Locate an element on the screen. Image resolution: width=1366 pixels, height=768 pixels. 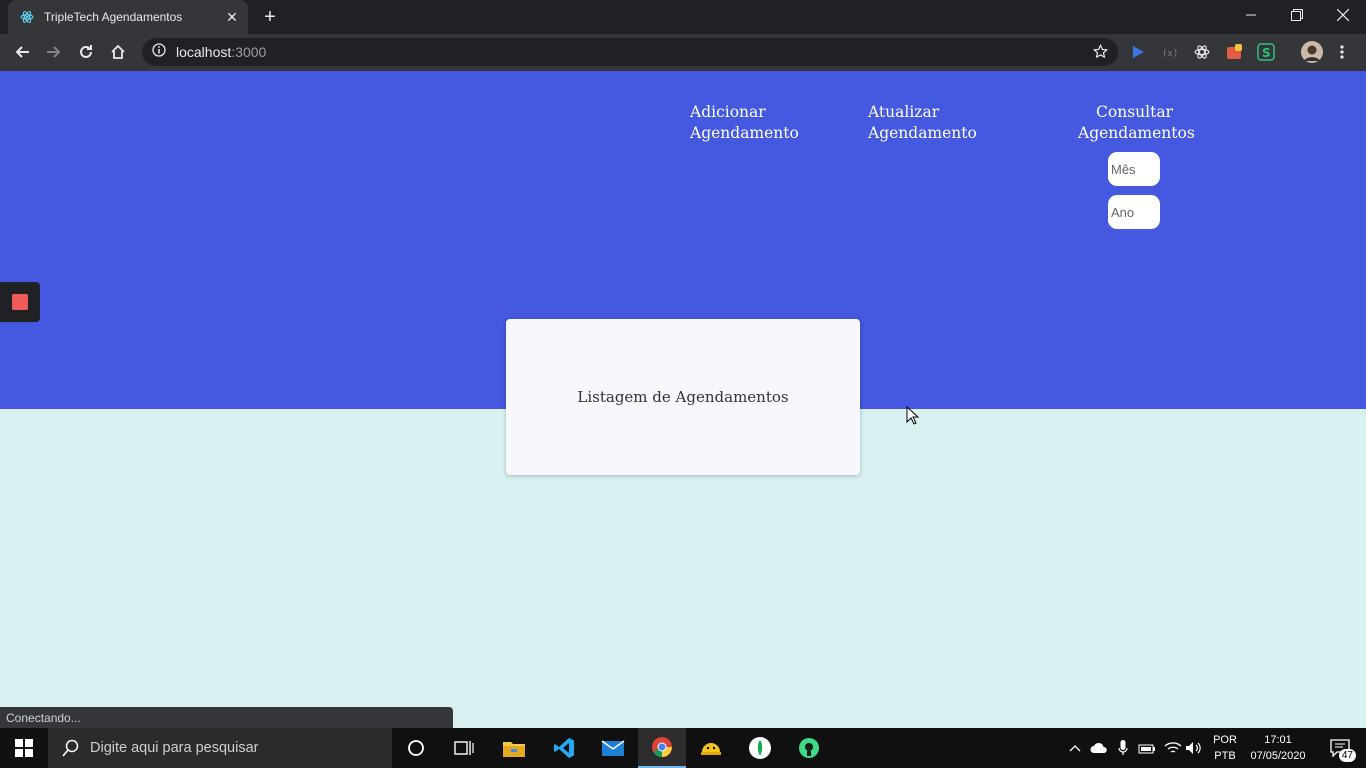
clock-date: 07/05/2020 is located at coordinates (1278, 756).